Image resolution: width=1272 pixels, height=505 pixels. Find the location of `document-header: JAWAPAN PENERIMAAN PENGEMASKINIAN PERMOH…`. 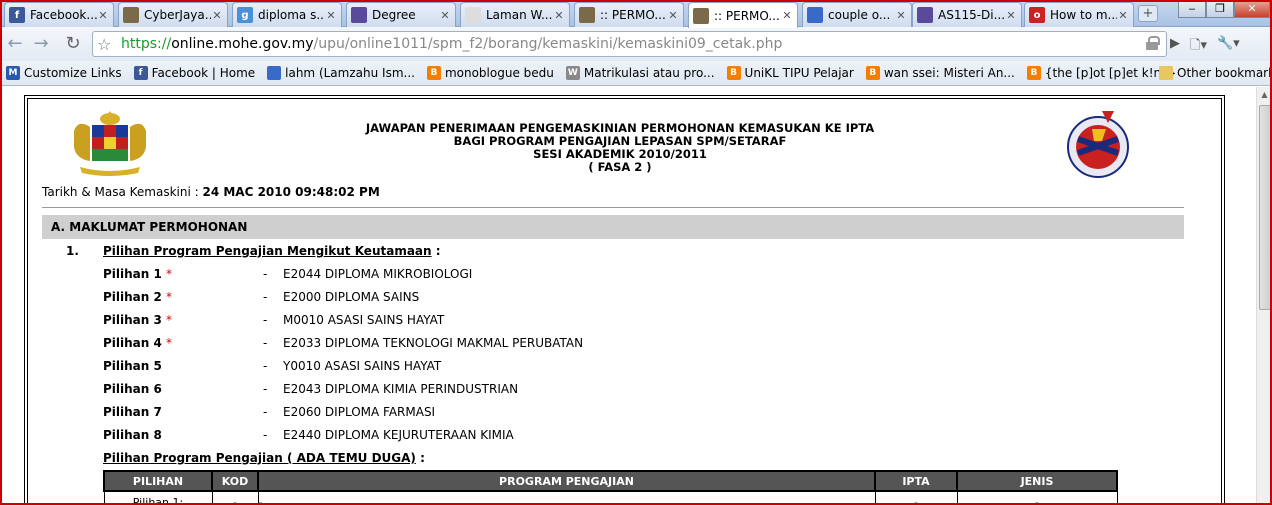

document-header: JAWAPAN PENERIMAAN PENGEMASKINIAN PERMOH… is located at coordinates (620, 148).